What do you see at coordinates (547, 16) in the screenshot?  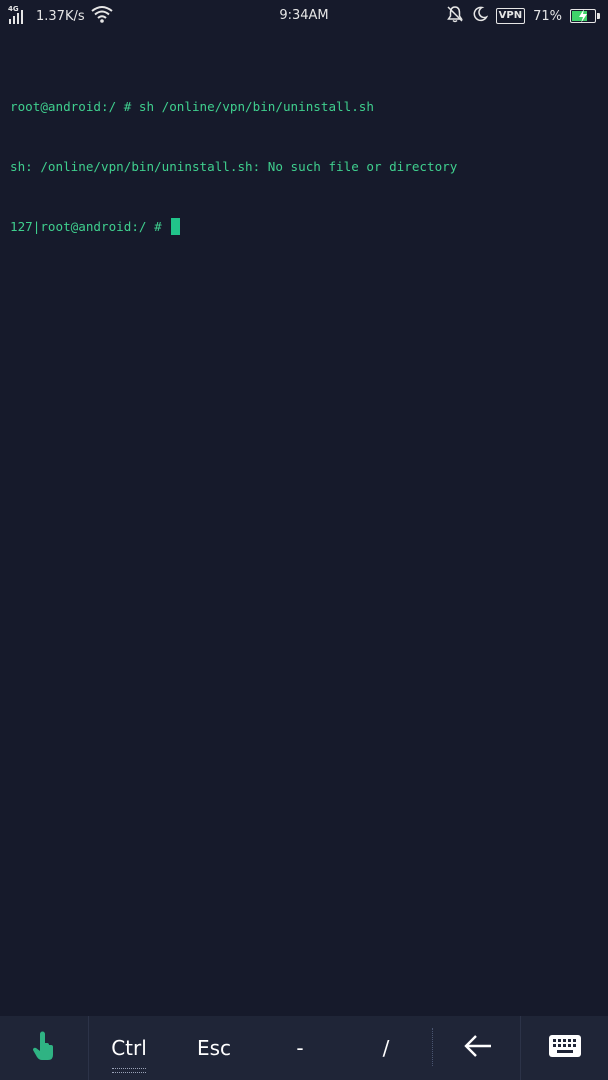 I see `battery-percent: 71%` at bounding box center [547, 16].